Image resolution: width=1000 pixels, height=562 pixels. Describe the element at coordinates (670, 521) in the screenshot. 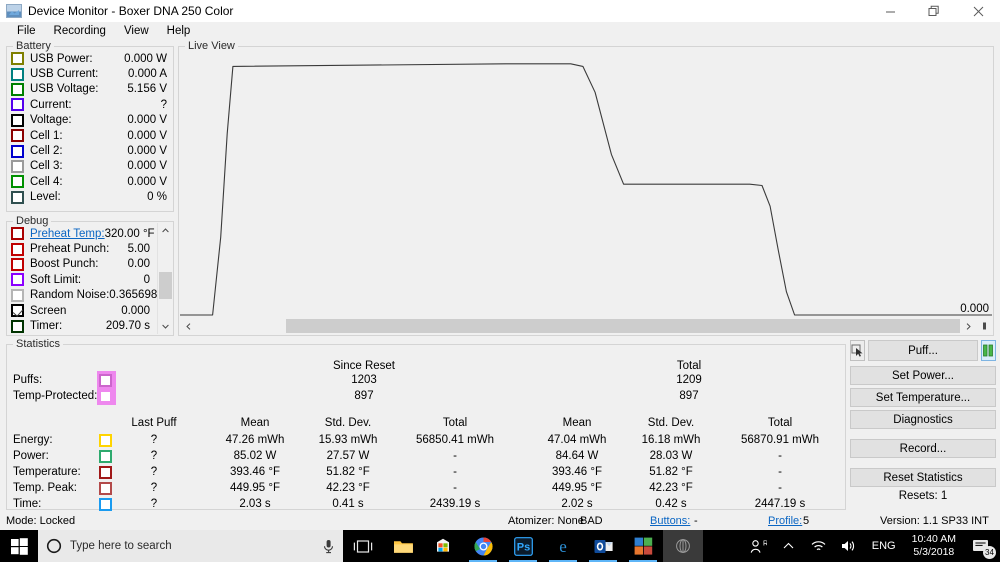

I see `status-buttons-link: Buttons:` at that location.